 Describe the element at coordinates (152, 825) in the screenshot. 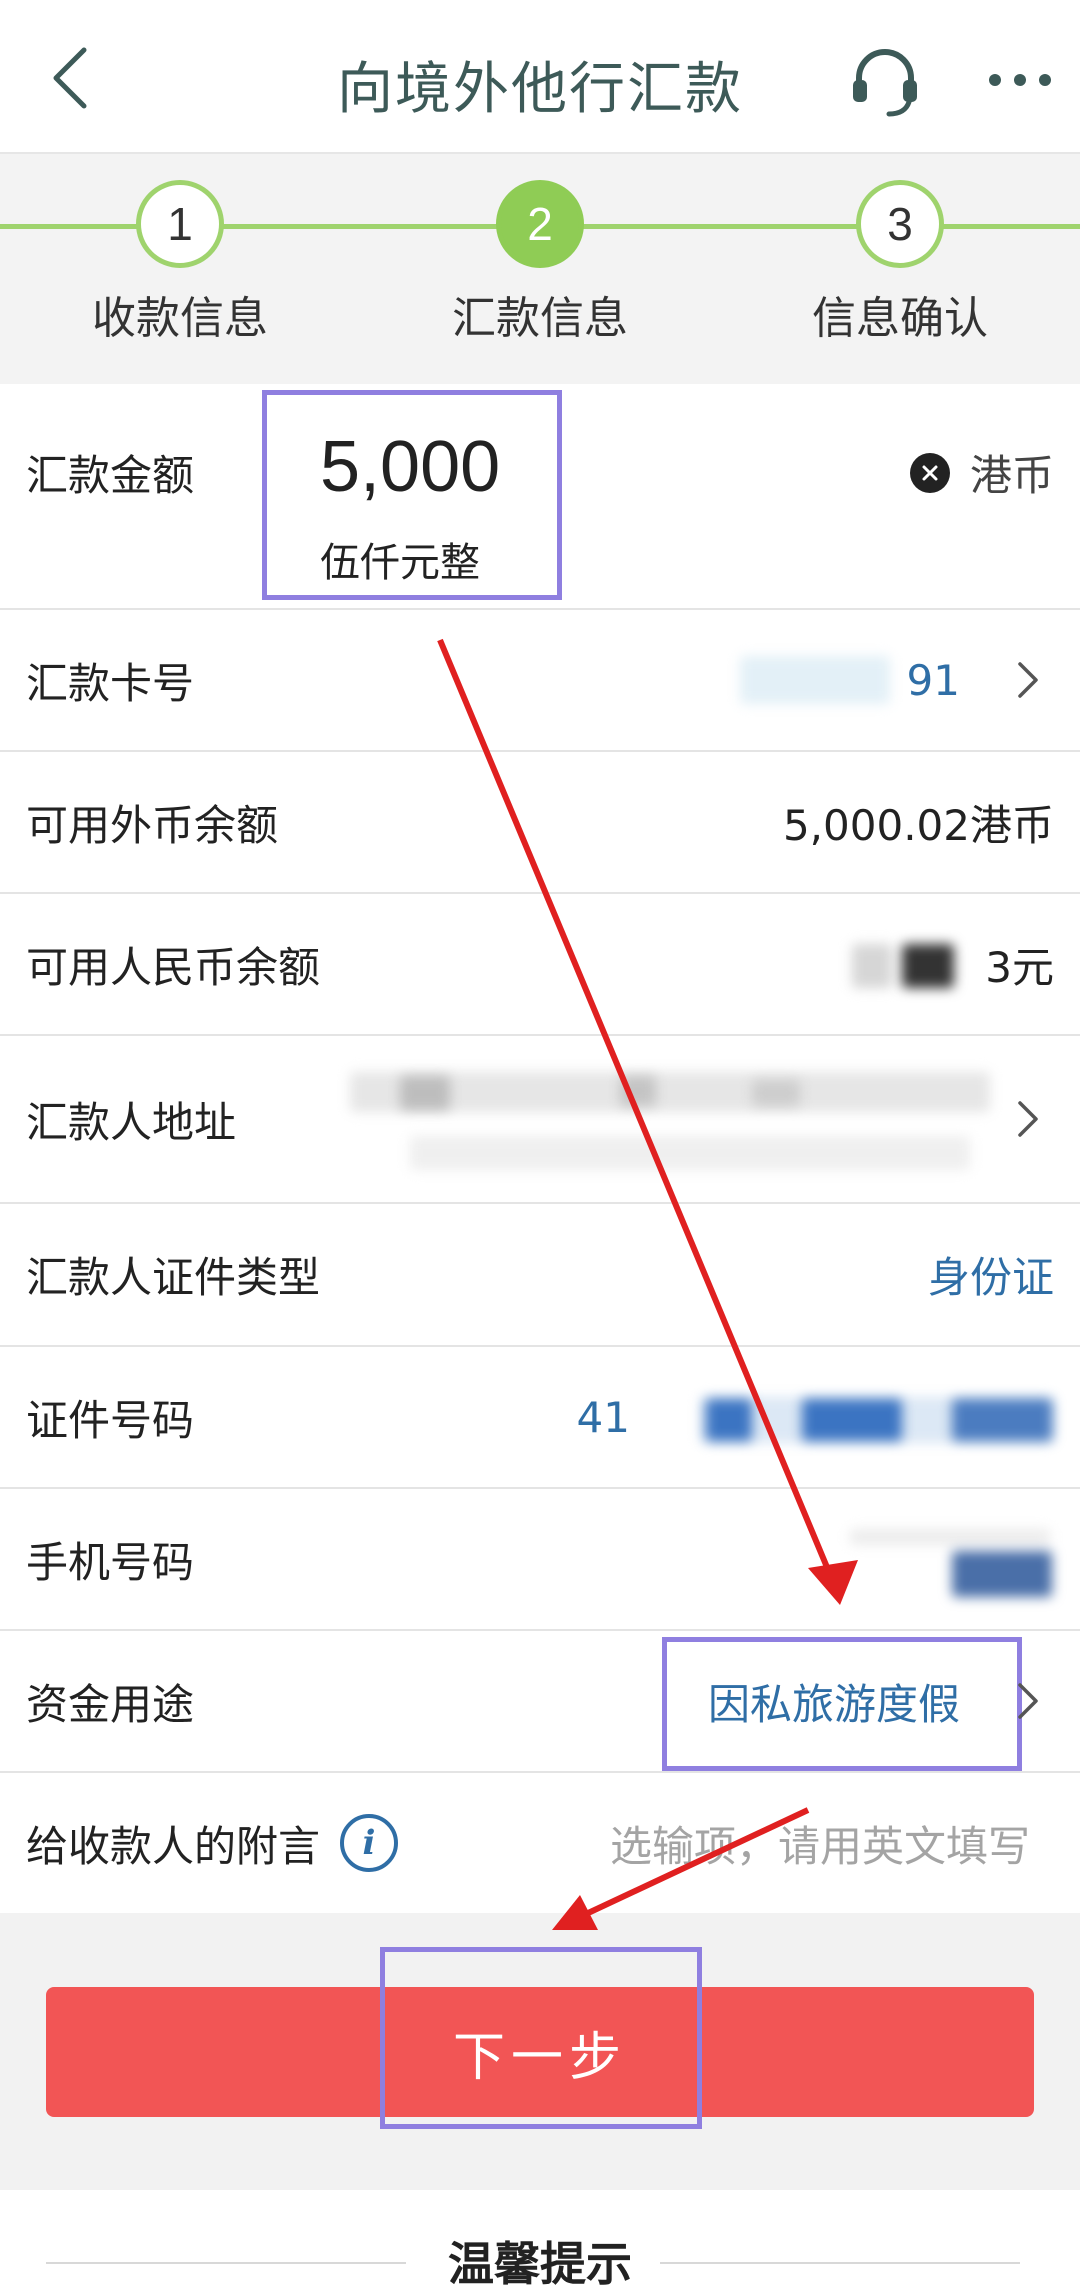

I see `fx-balance-label: 可用外币余额` at that location.